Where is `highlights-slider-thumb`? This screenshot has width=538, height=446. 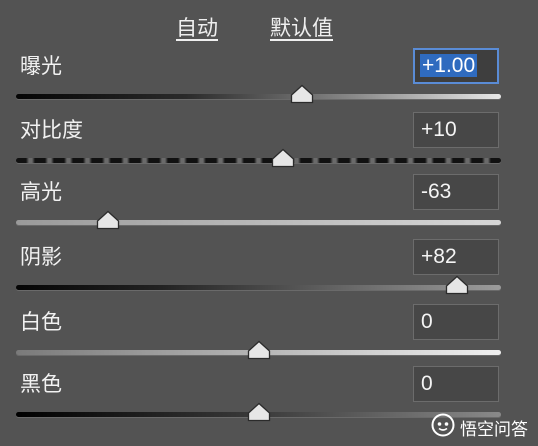 highlights-slider-thumb is located at coordinates (108, 220).